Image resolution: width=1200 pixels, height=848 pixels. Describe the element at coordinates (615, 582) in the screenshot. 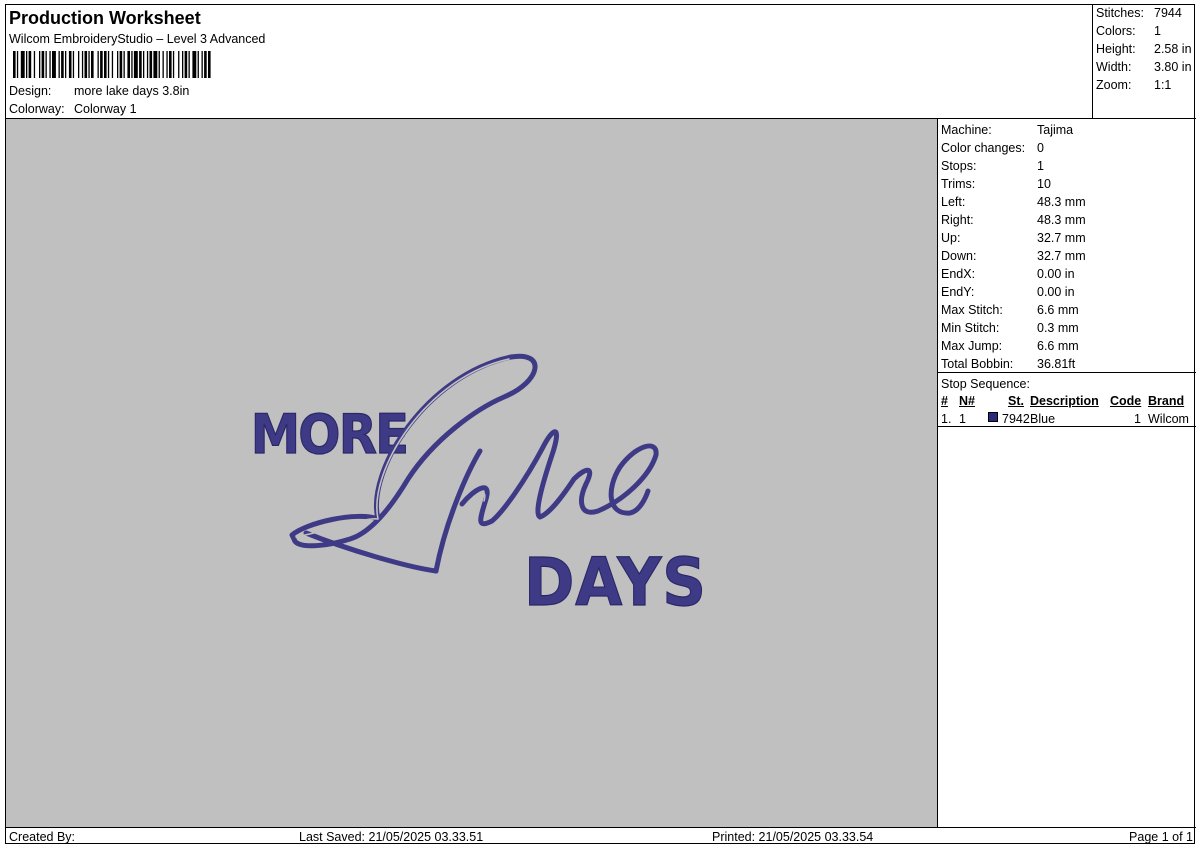

I see `design-word-days: DAYS` at that location.